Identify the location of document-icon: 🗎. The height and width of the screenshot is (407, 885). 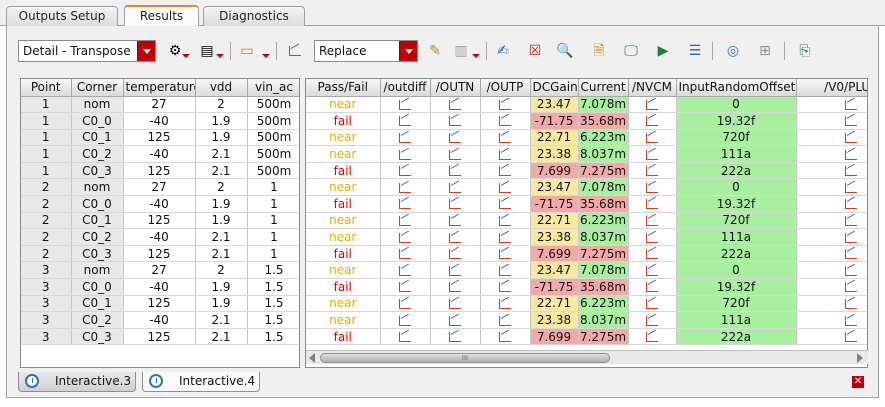
(599, 51).